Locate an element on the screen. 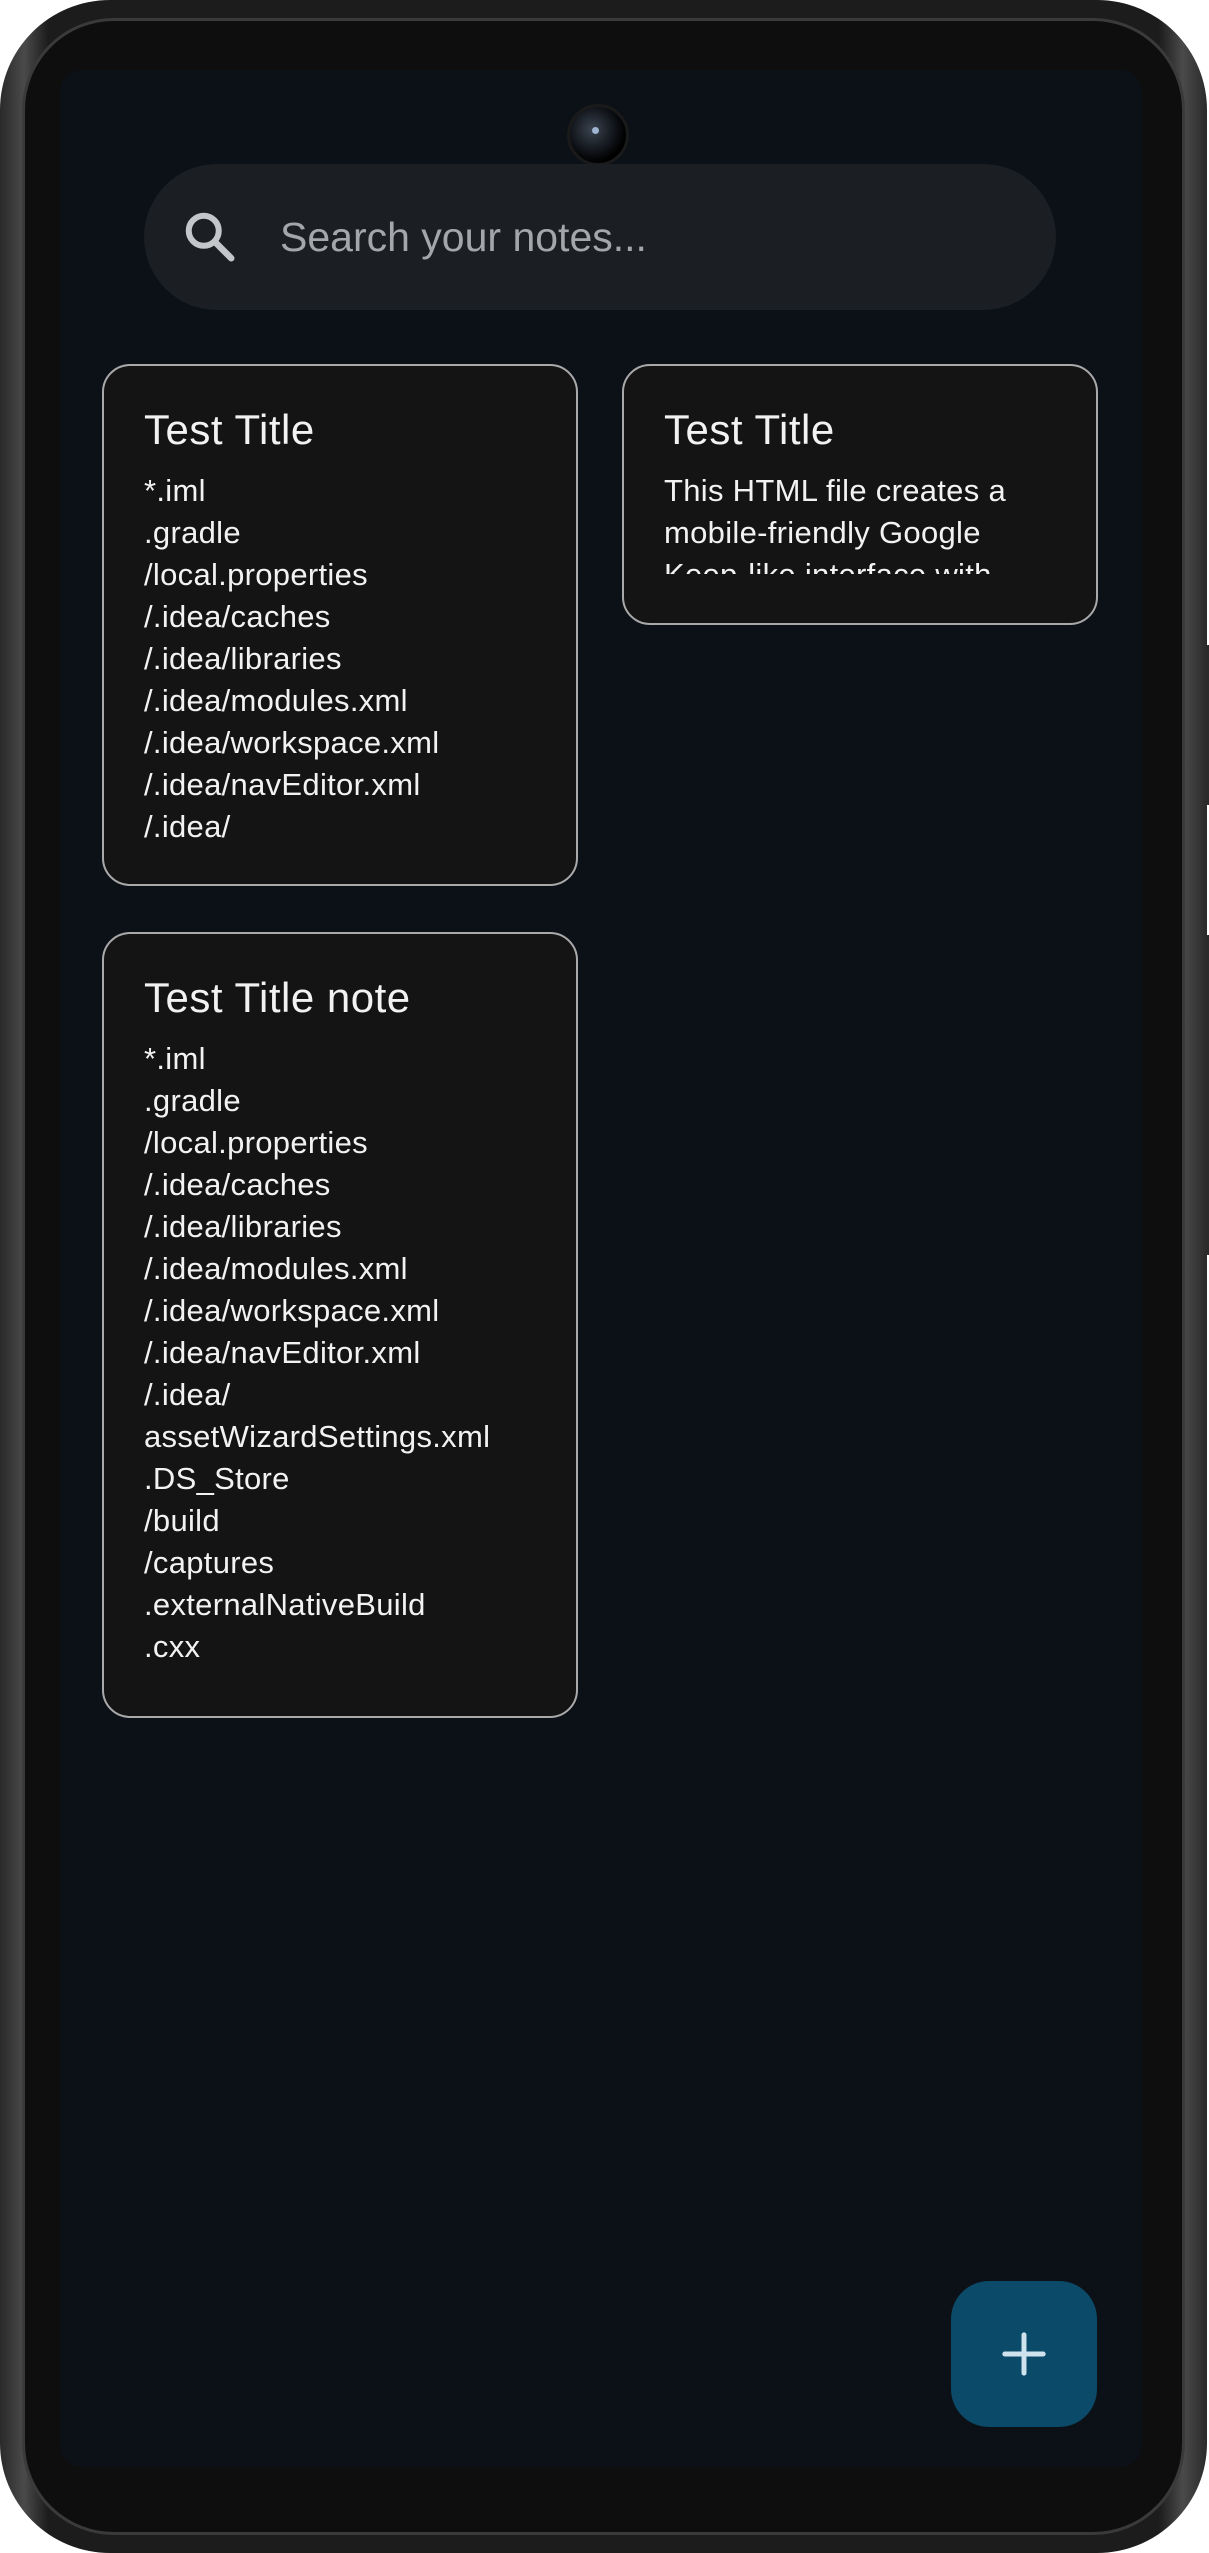 The image size is (1209, 2553). search-input is located at coordinates (630, 237).